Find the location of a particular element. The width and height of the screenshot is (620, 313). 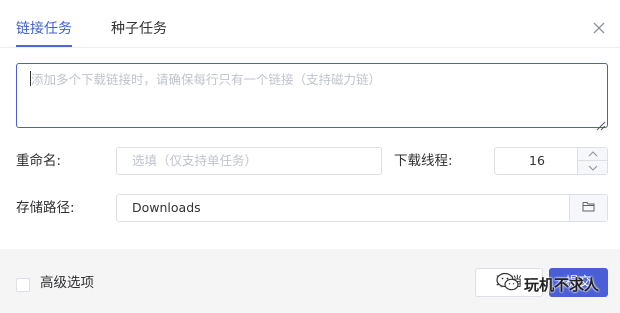

tab-seed-task: 种子任务 is located at coordinates (139, 29).